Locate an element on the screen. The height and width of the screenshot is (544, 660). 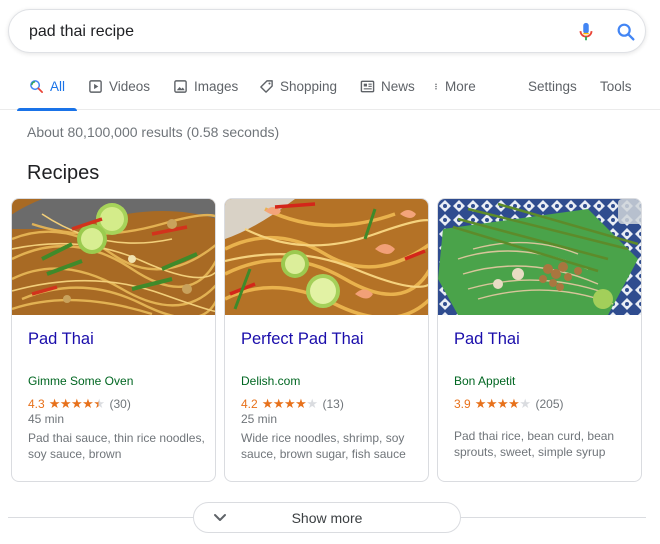
tab-more: More is located at coordinates (455, 93).